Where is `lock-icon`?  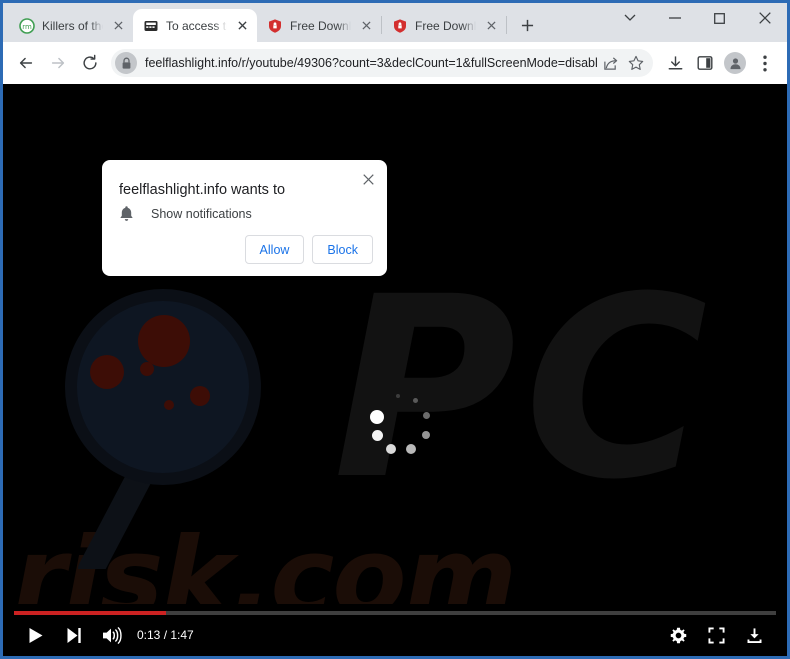
lock-icon is located at coordinates (126, 63).